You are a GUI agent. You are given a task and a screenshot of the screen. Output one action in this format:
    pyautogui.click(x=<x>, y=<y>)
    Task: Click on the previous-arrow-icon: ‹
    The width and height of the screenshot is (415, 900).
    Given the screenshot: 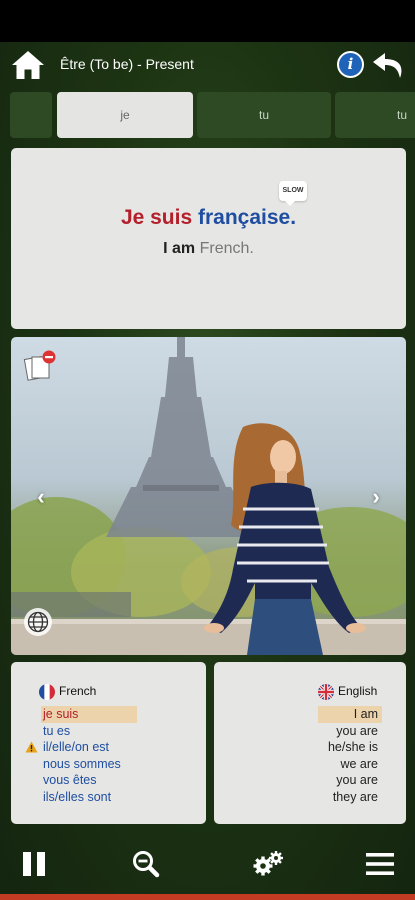 What is the action you would take?
    pyautogui.click(x=41, y=497)
    